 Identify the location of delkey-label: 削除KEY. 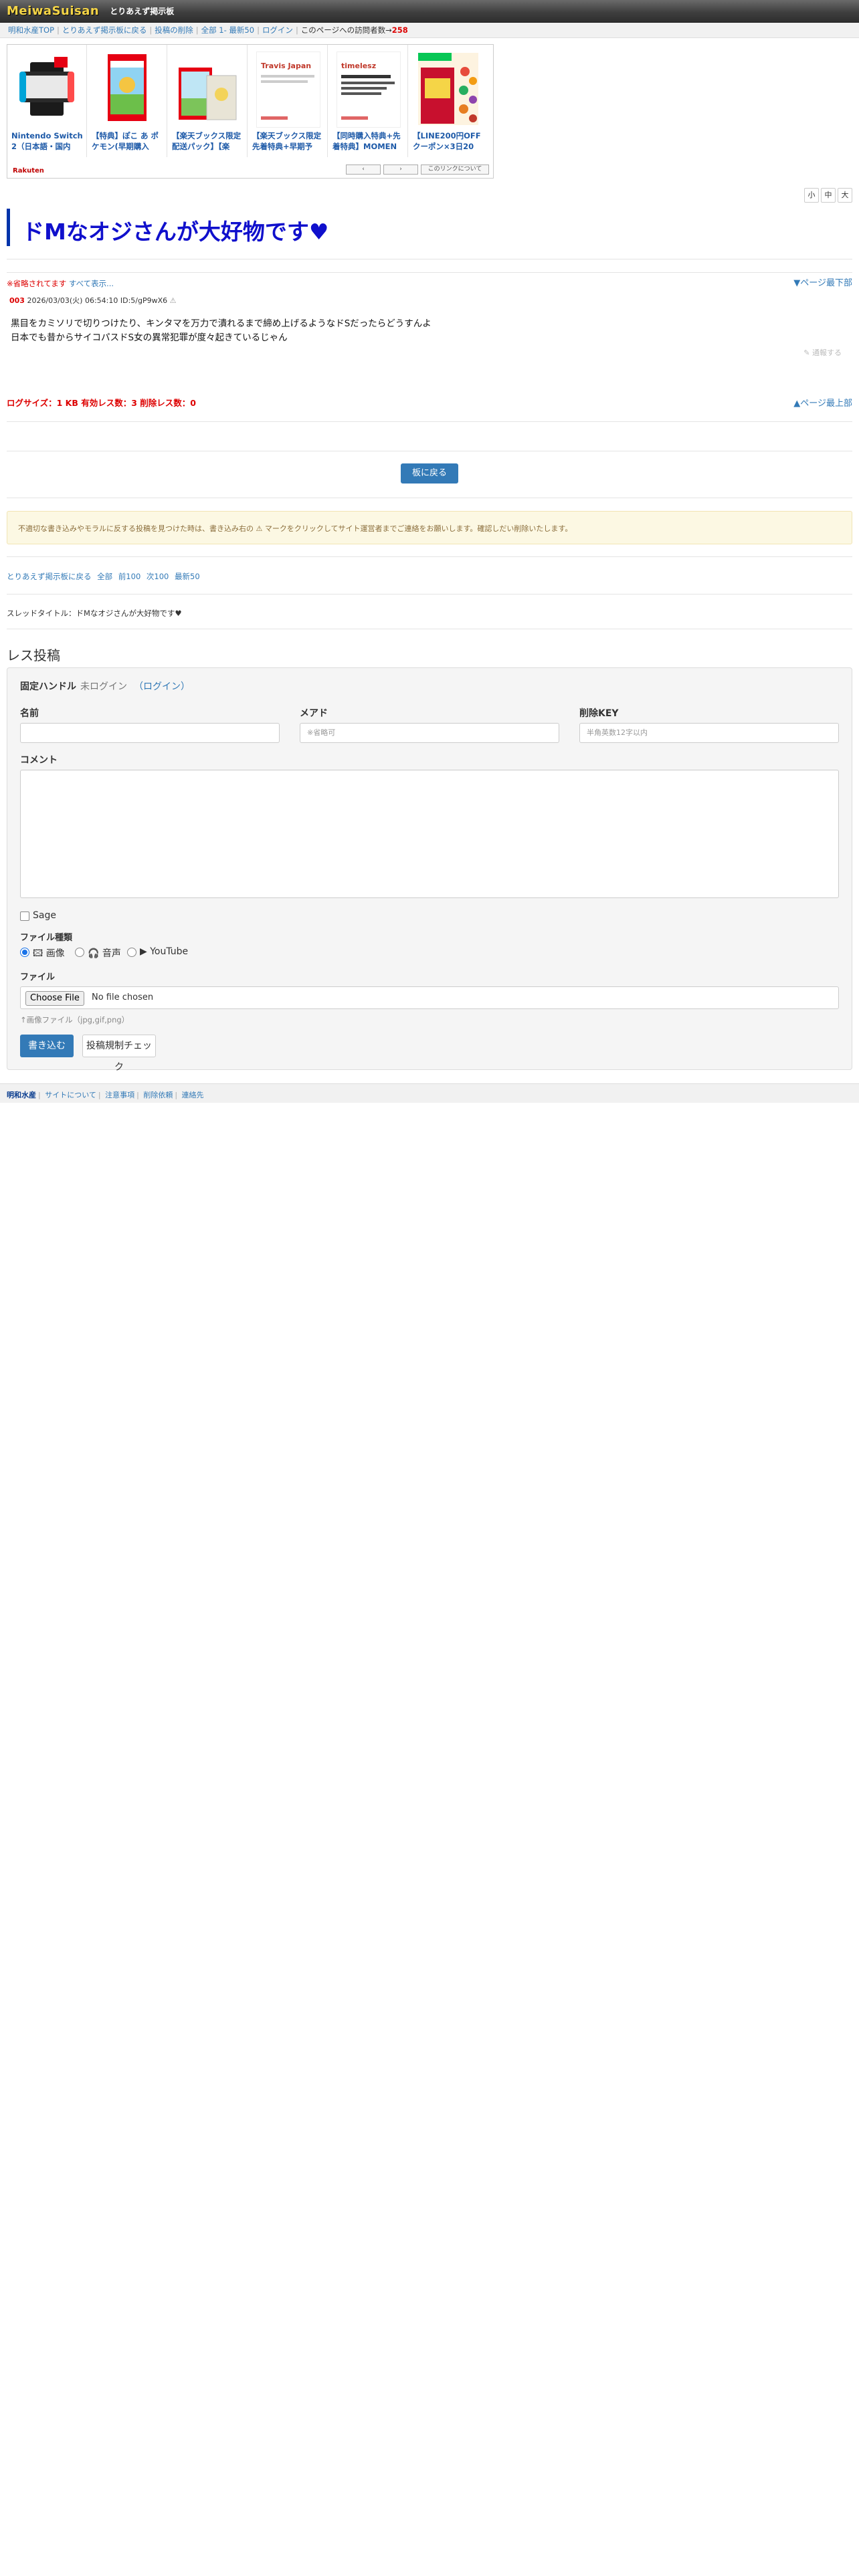
(599, 713).